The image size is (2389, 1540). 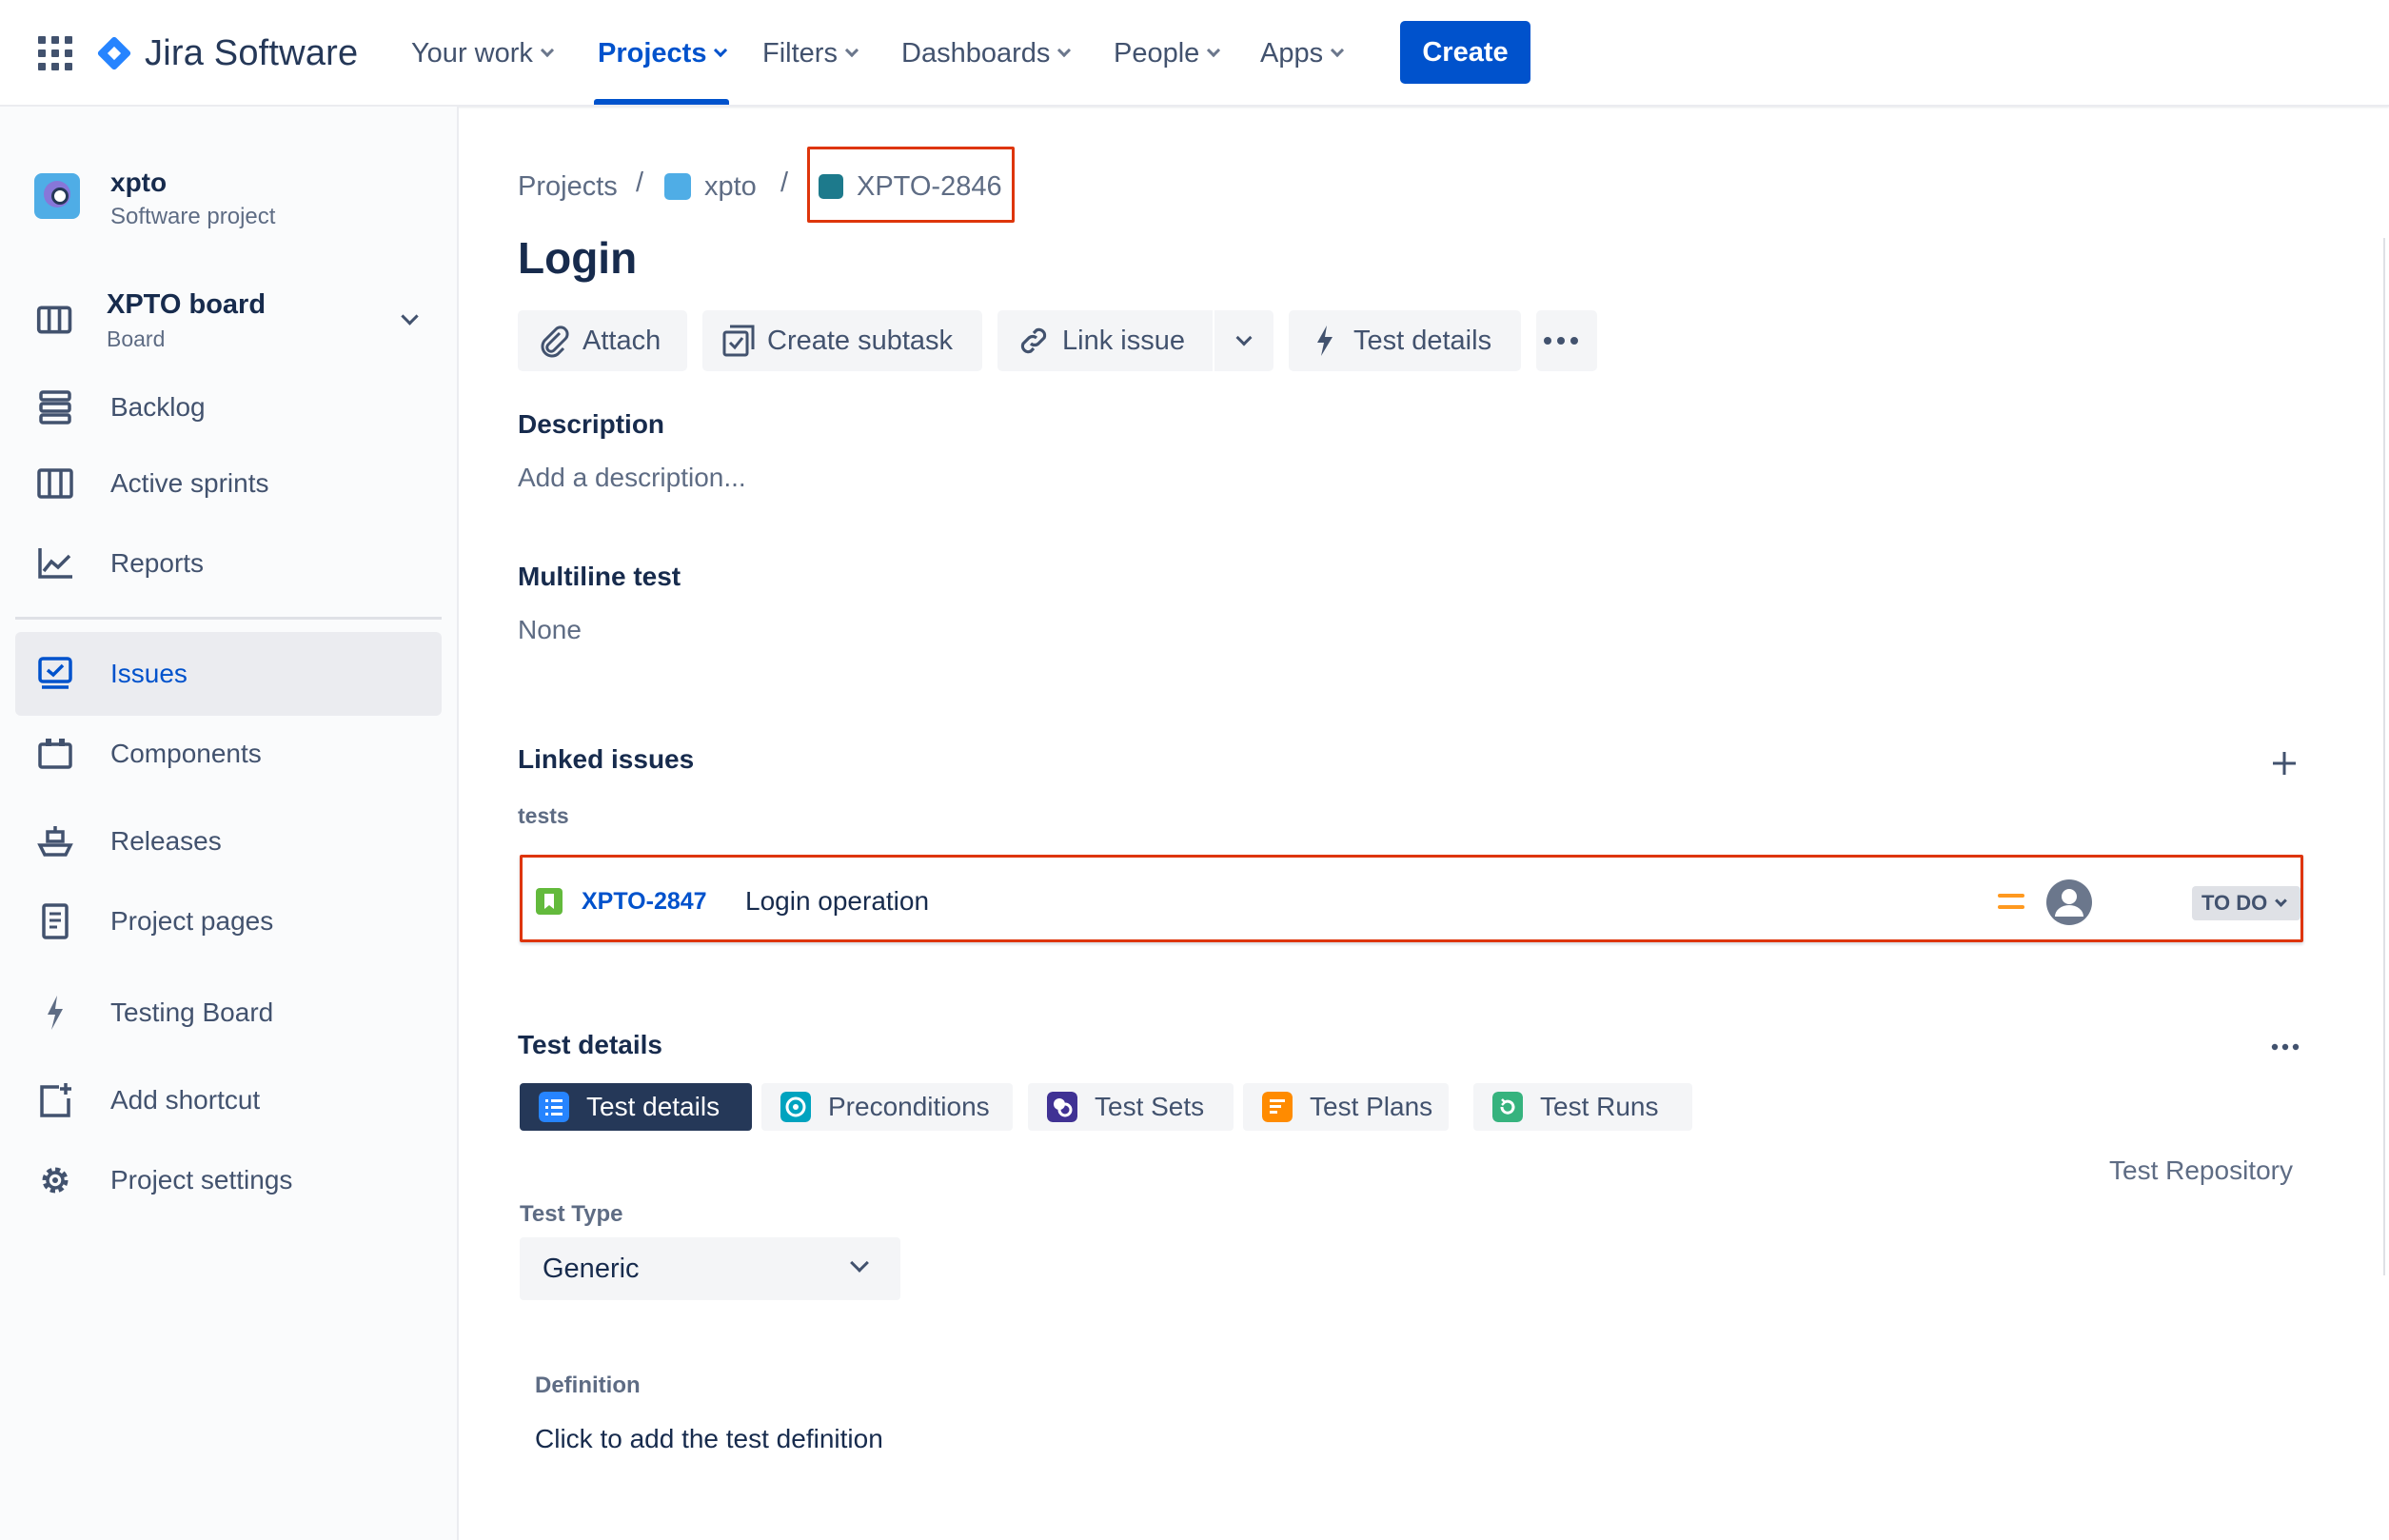 I want to click on nav-dashboards: Dashboards, so click(x=986, y=53).